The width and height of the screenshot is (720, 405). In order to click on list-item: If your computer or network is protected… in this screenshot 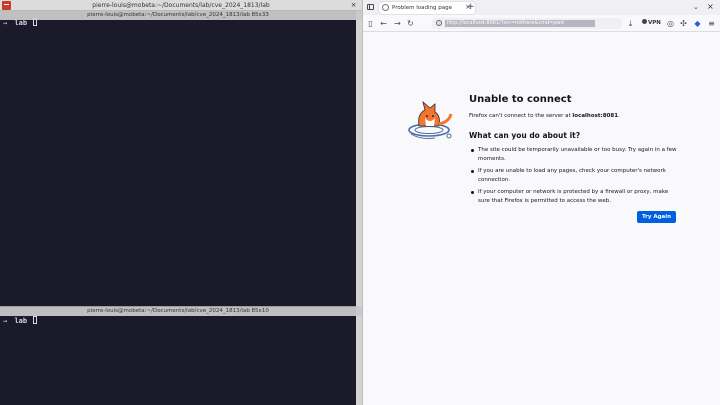, I will do `click(574, 196)`.